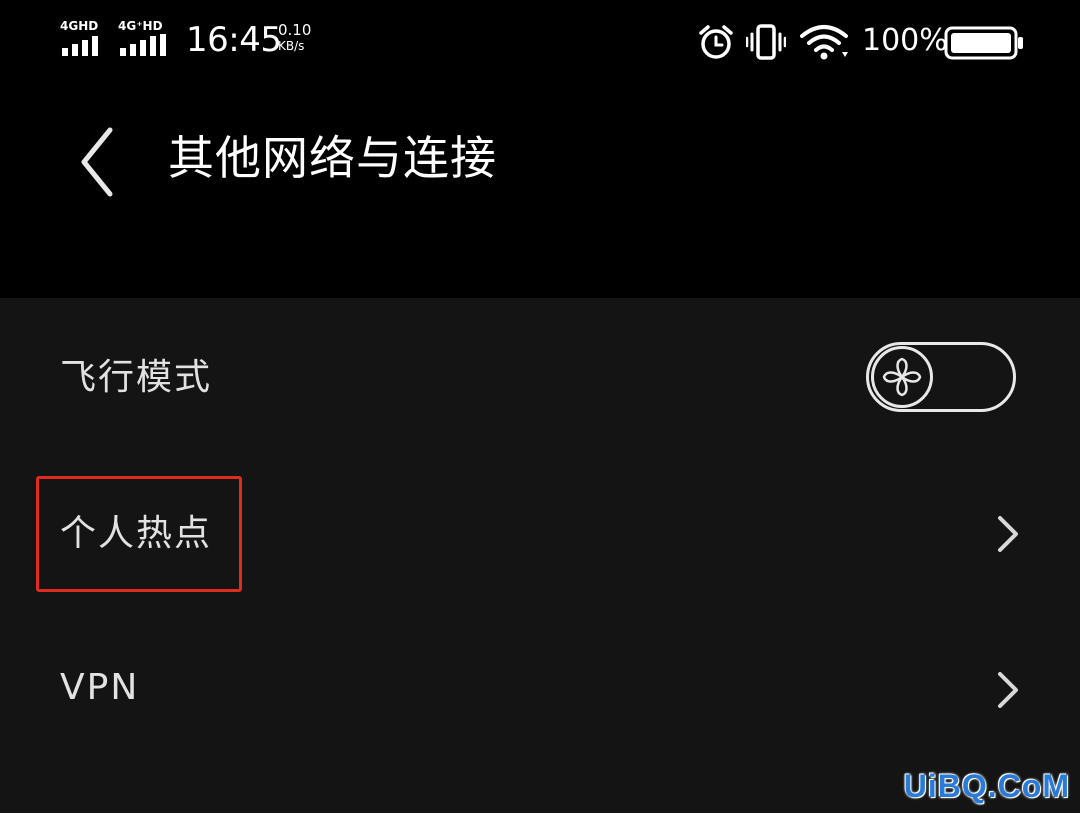 This screenshot has height=813, width=1080. I want to click on vibrate-icon, so click(766, 42).